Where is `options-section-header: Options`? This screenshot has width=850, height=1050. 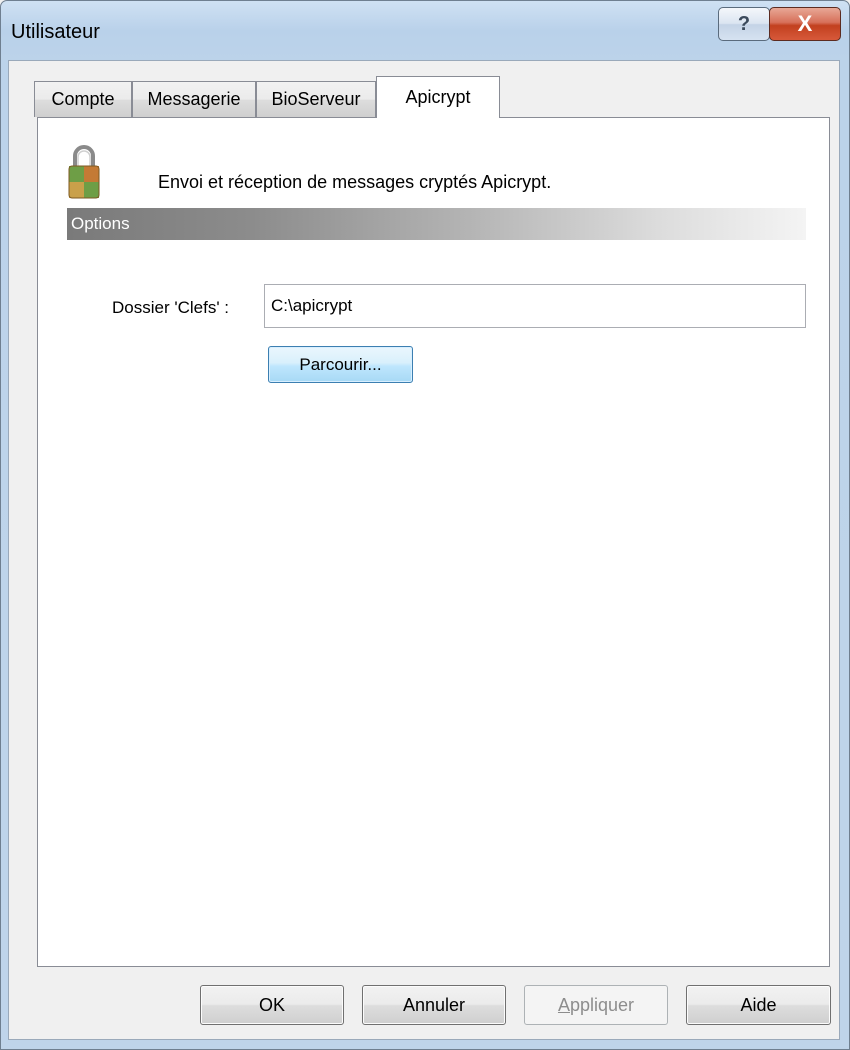 options-section-header: Options is located at coordinates (436, 224).